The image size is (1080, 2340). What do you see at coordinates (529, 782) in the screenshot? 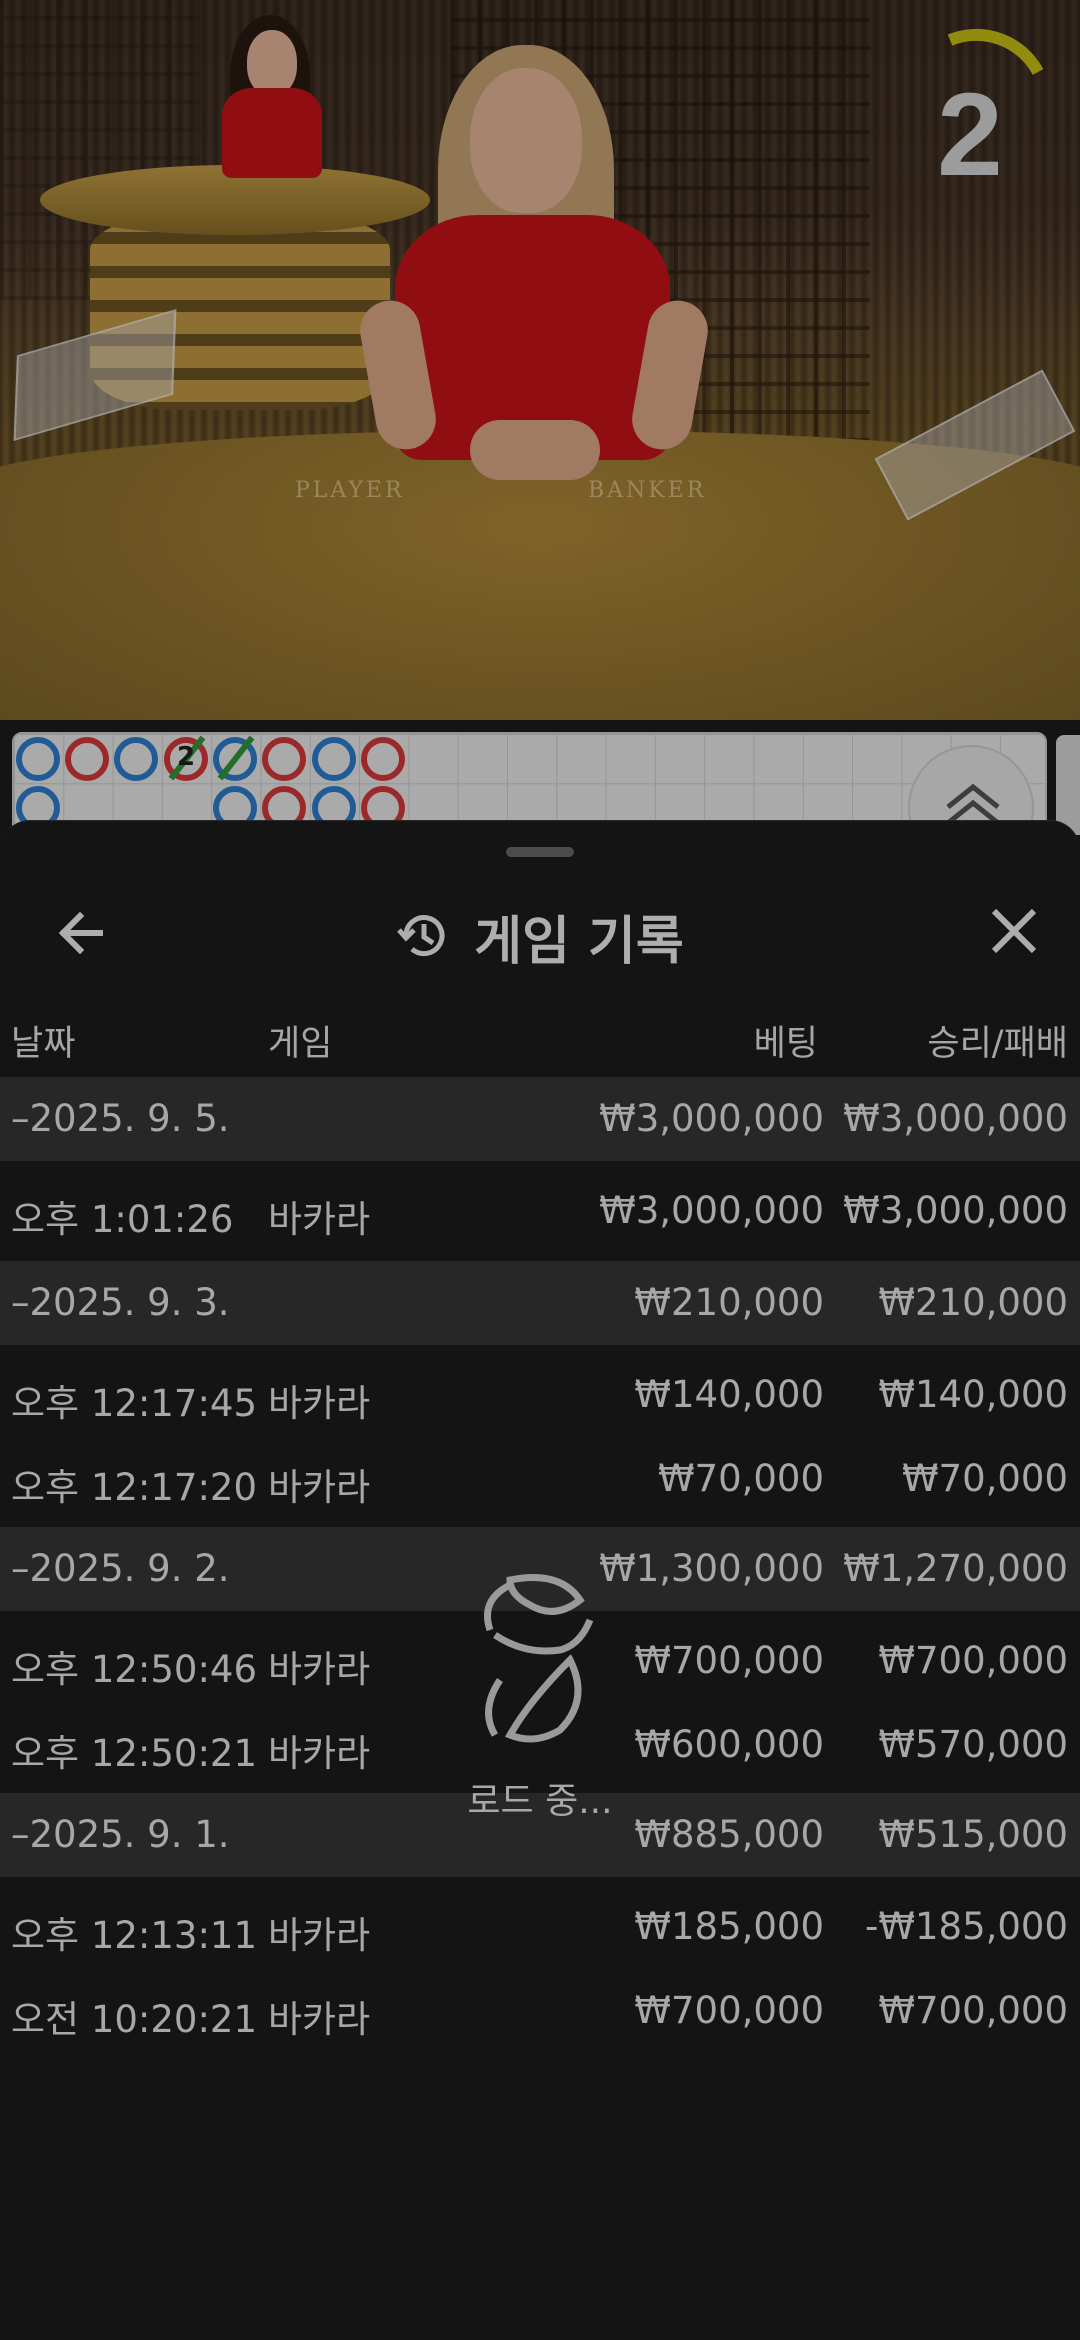
I see `bead-road-scoreboard: 2` at bounding box center [529, 782].